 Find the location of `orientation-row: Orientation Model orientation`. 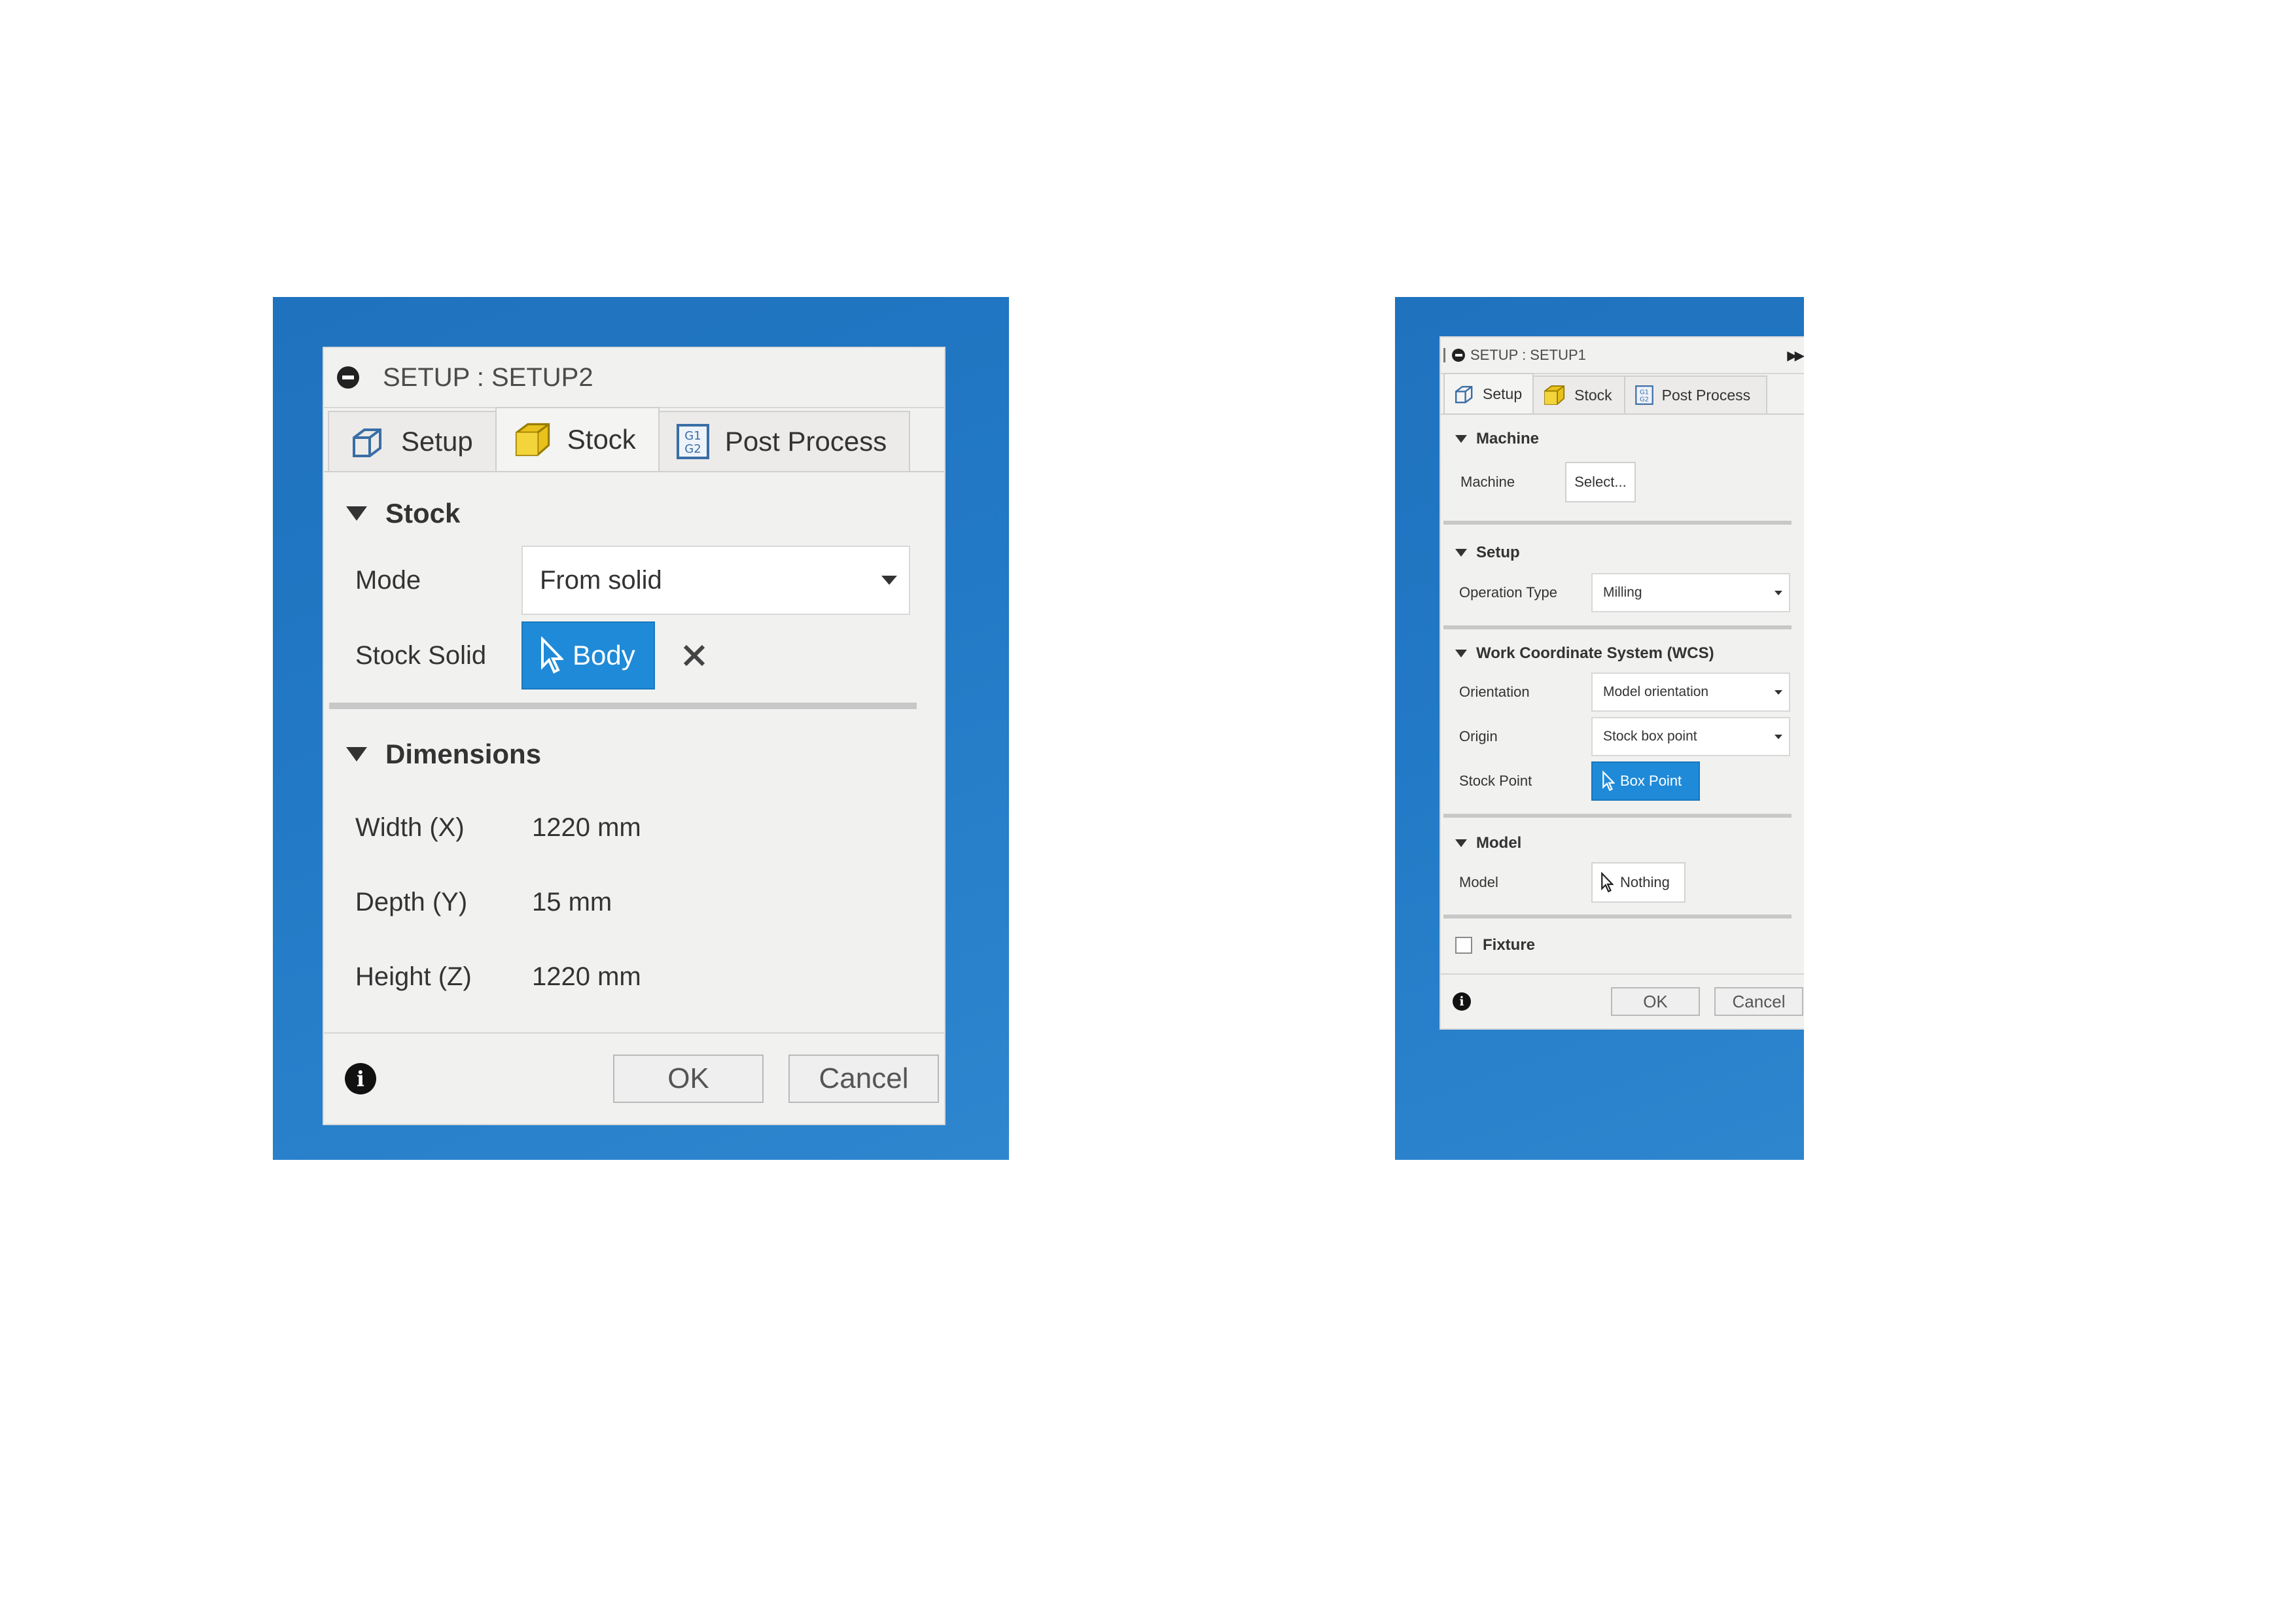

orientation-row: Orientation Model orientation is located at coordinates (1623, 692).